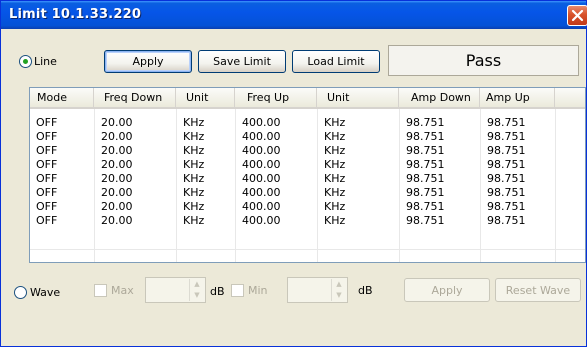 Image resolution: width=587 pixels, height=347 pixels. I want to click on min-spin-buttons: ▲ ▼, so click(338, 290).